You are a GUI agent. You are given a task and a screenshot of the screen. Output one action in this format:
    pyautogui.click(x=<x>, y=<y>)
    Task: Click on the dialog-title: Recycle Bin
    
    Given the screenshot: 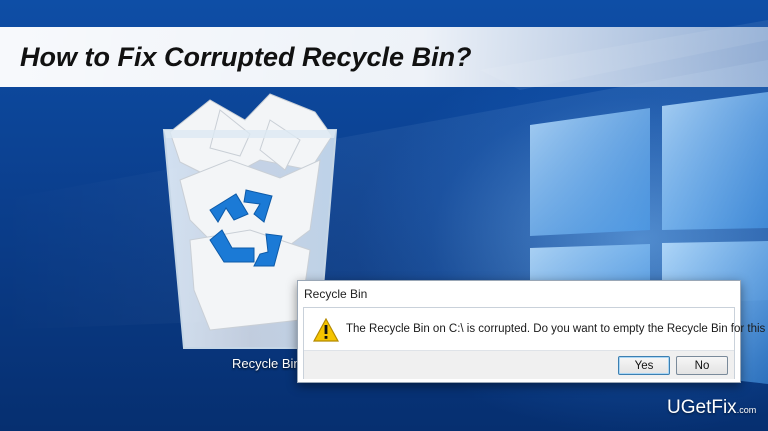 What is the action you would take?
    pyautogui.click(x=336, y=294)
    